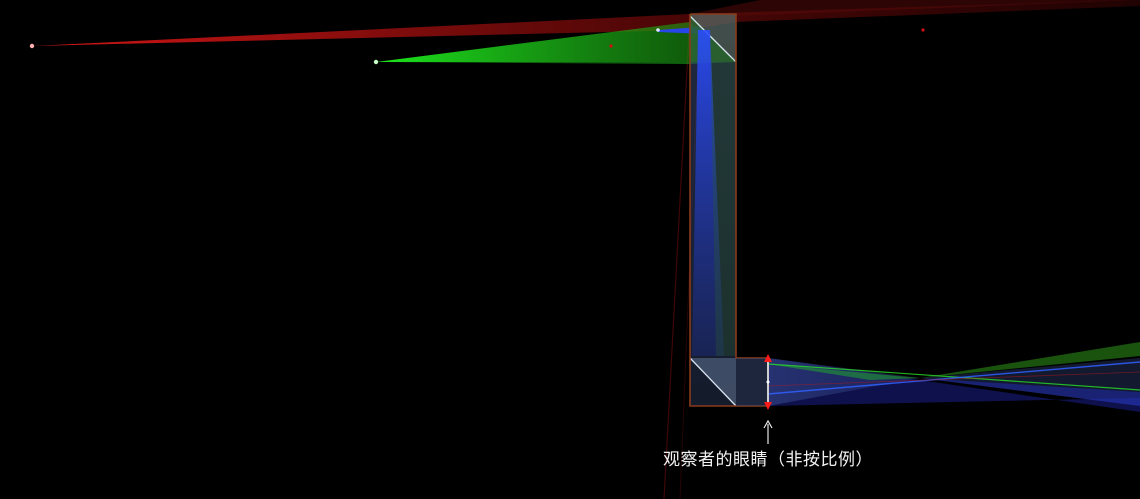 This screenshot has width=1140, height=499. I want to click on green-source-point, so click(376, 62).